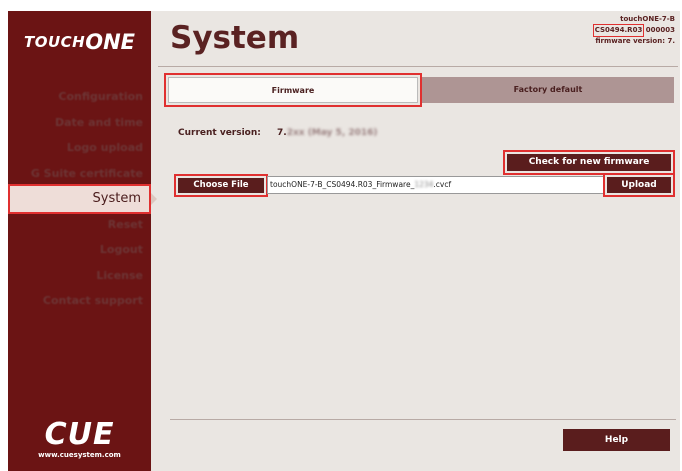 The image size is (682, 471). I want to click on upload-button: Upload, so click(639, 185).